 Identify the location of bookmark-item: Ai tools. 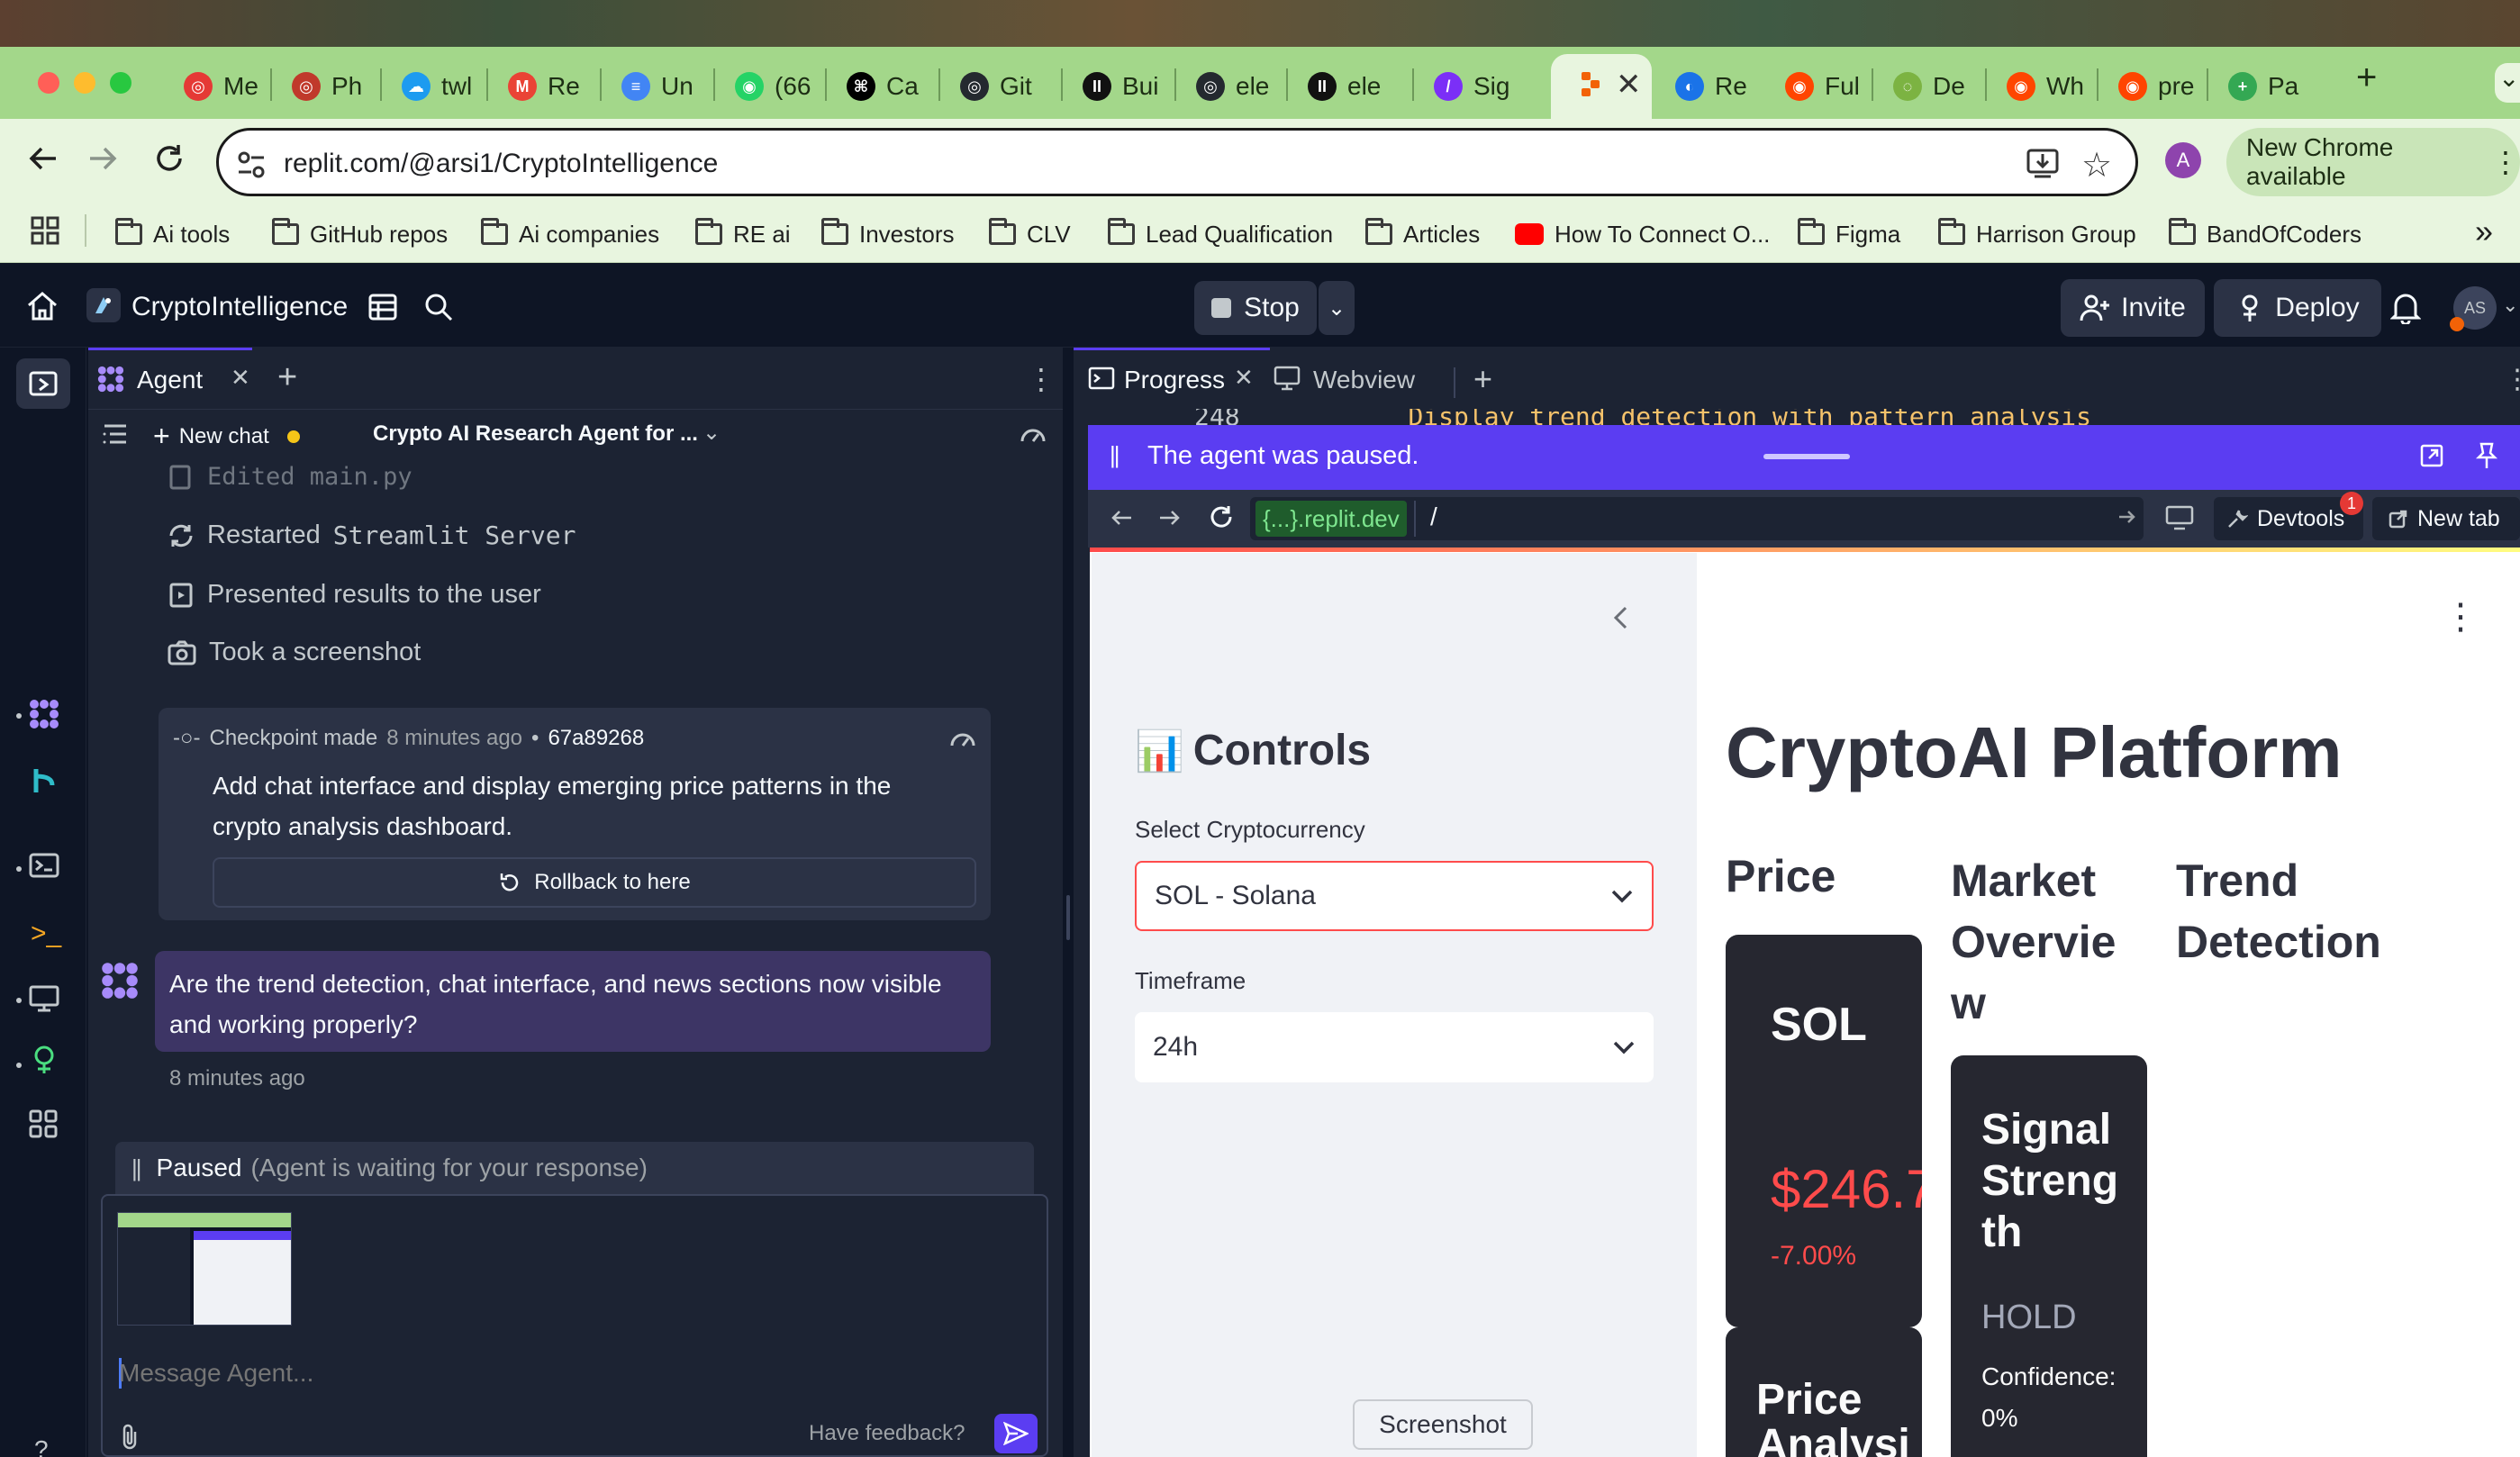
(173, 234).